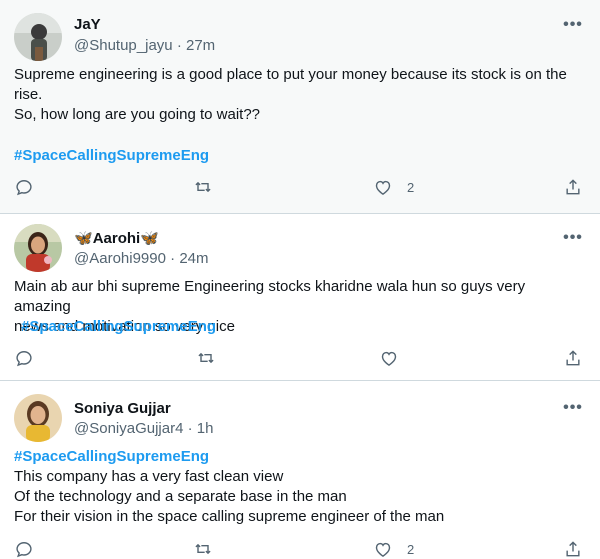 This screenshot has height=559, width=600. I want to click on like-button, so click(389, 358).